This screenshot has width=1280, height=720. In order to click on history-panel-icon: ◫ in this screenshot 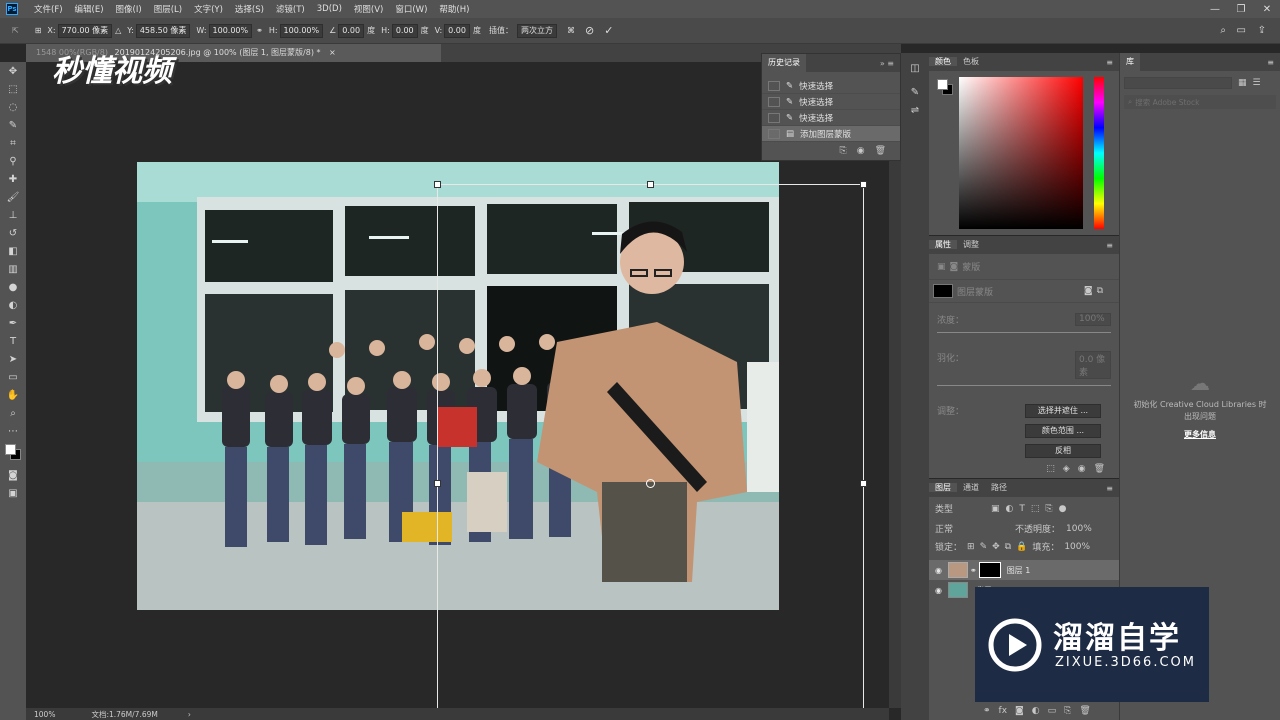, I will do `click(915, 68)`.